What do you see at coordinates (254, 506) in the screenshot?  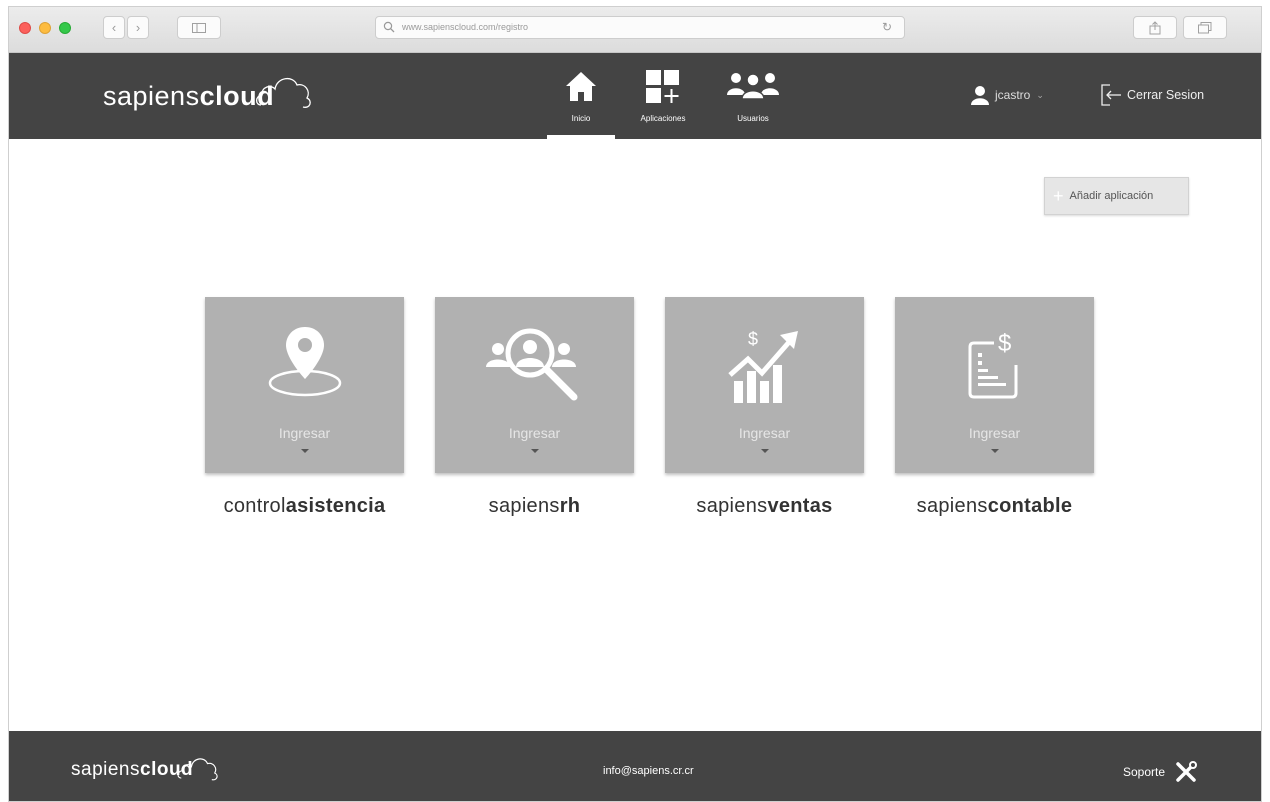 I see `app-name-prefix: control` at bounding box center [254, 506].